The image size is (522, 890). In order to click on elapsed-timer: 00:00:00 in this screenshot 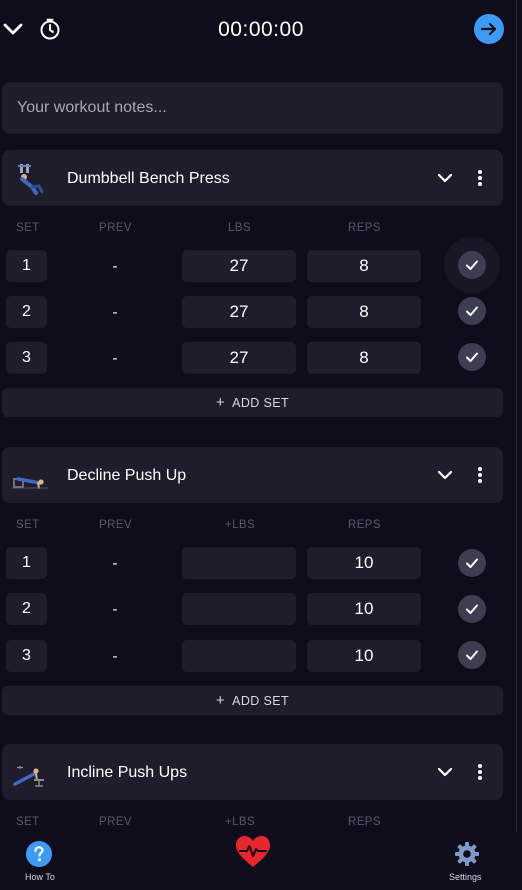, I will do `click(261, 29)`.